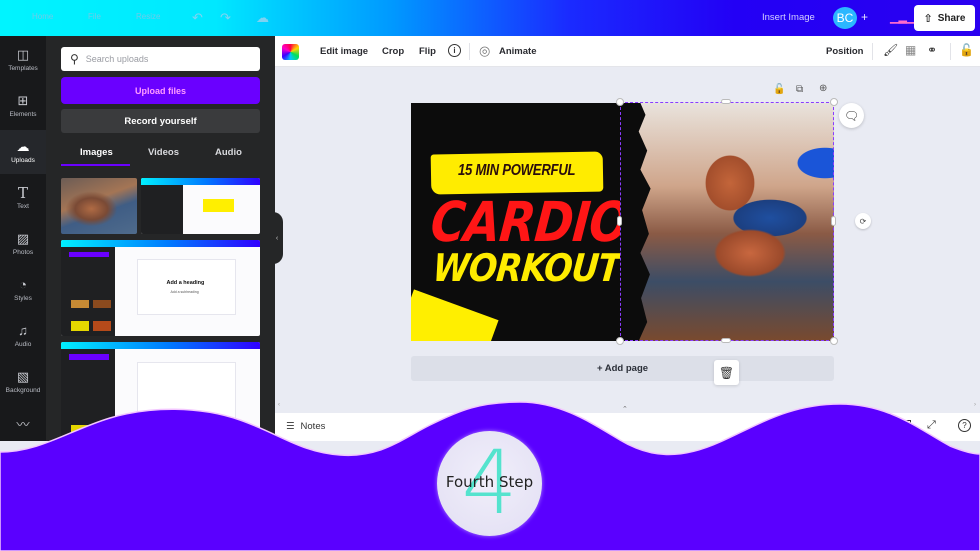  Describe the element at coordinates (185, 283) in the screenshot. I see `thumb-heading: Add a heading` at that location.